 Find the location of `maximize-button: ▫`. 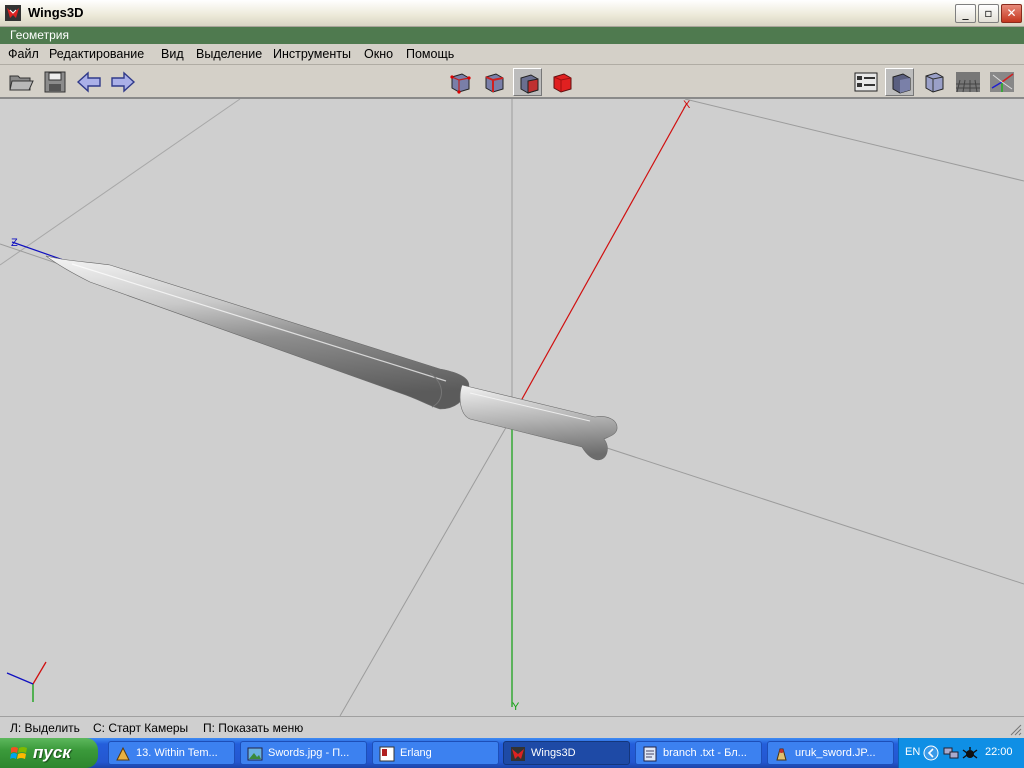

maximize-button: ▫ is located at coordinates (988, 13).